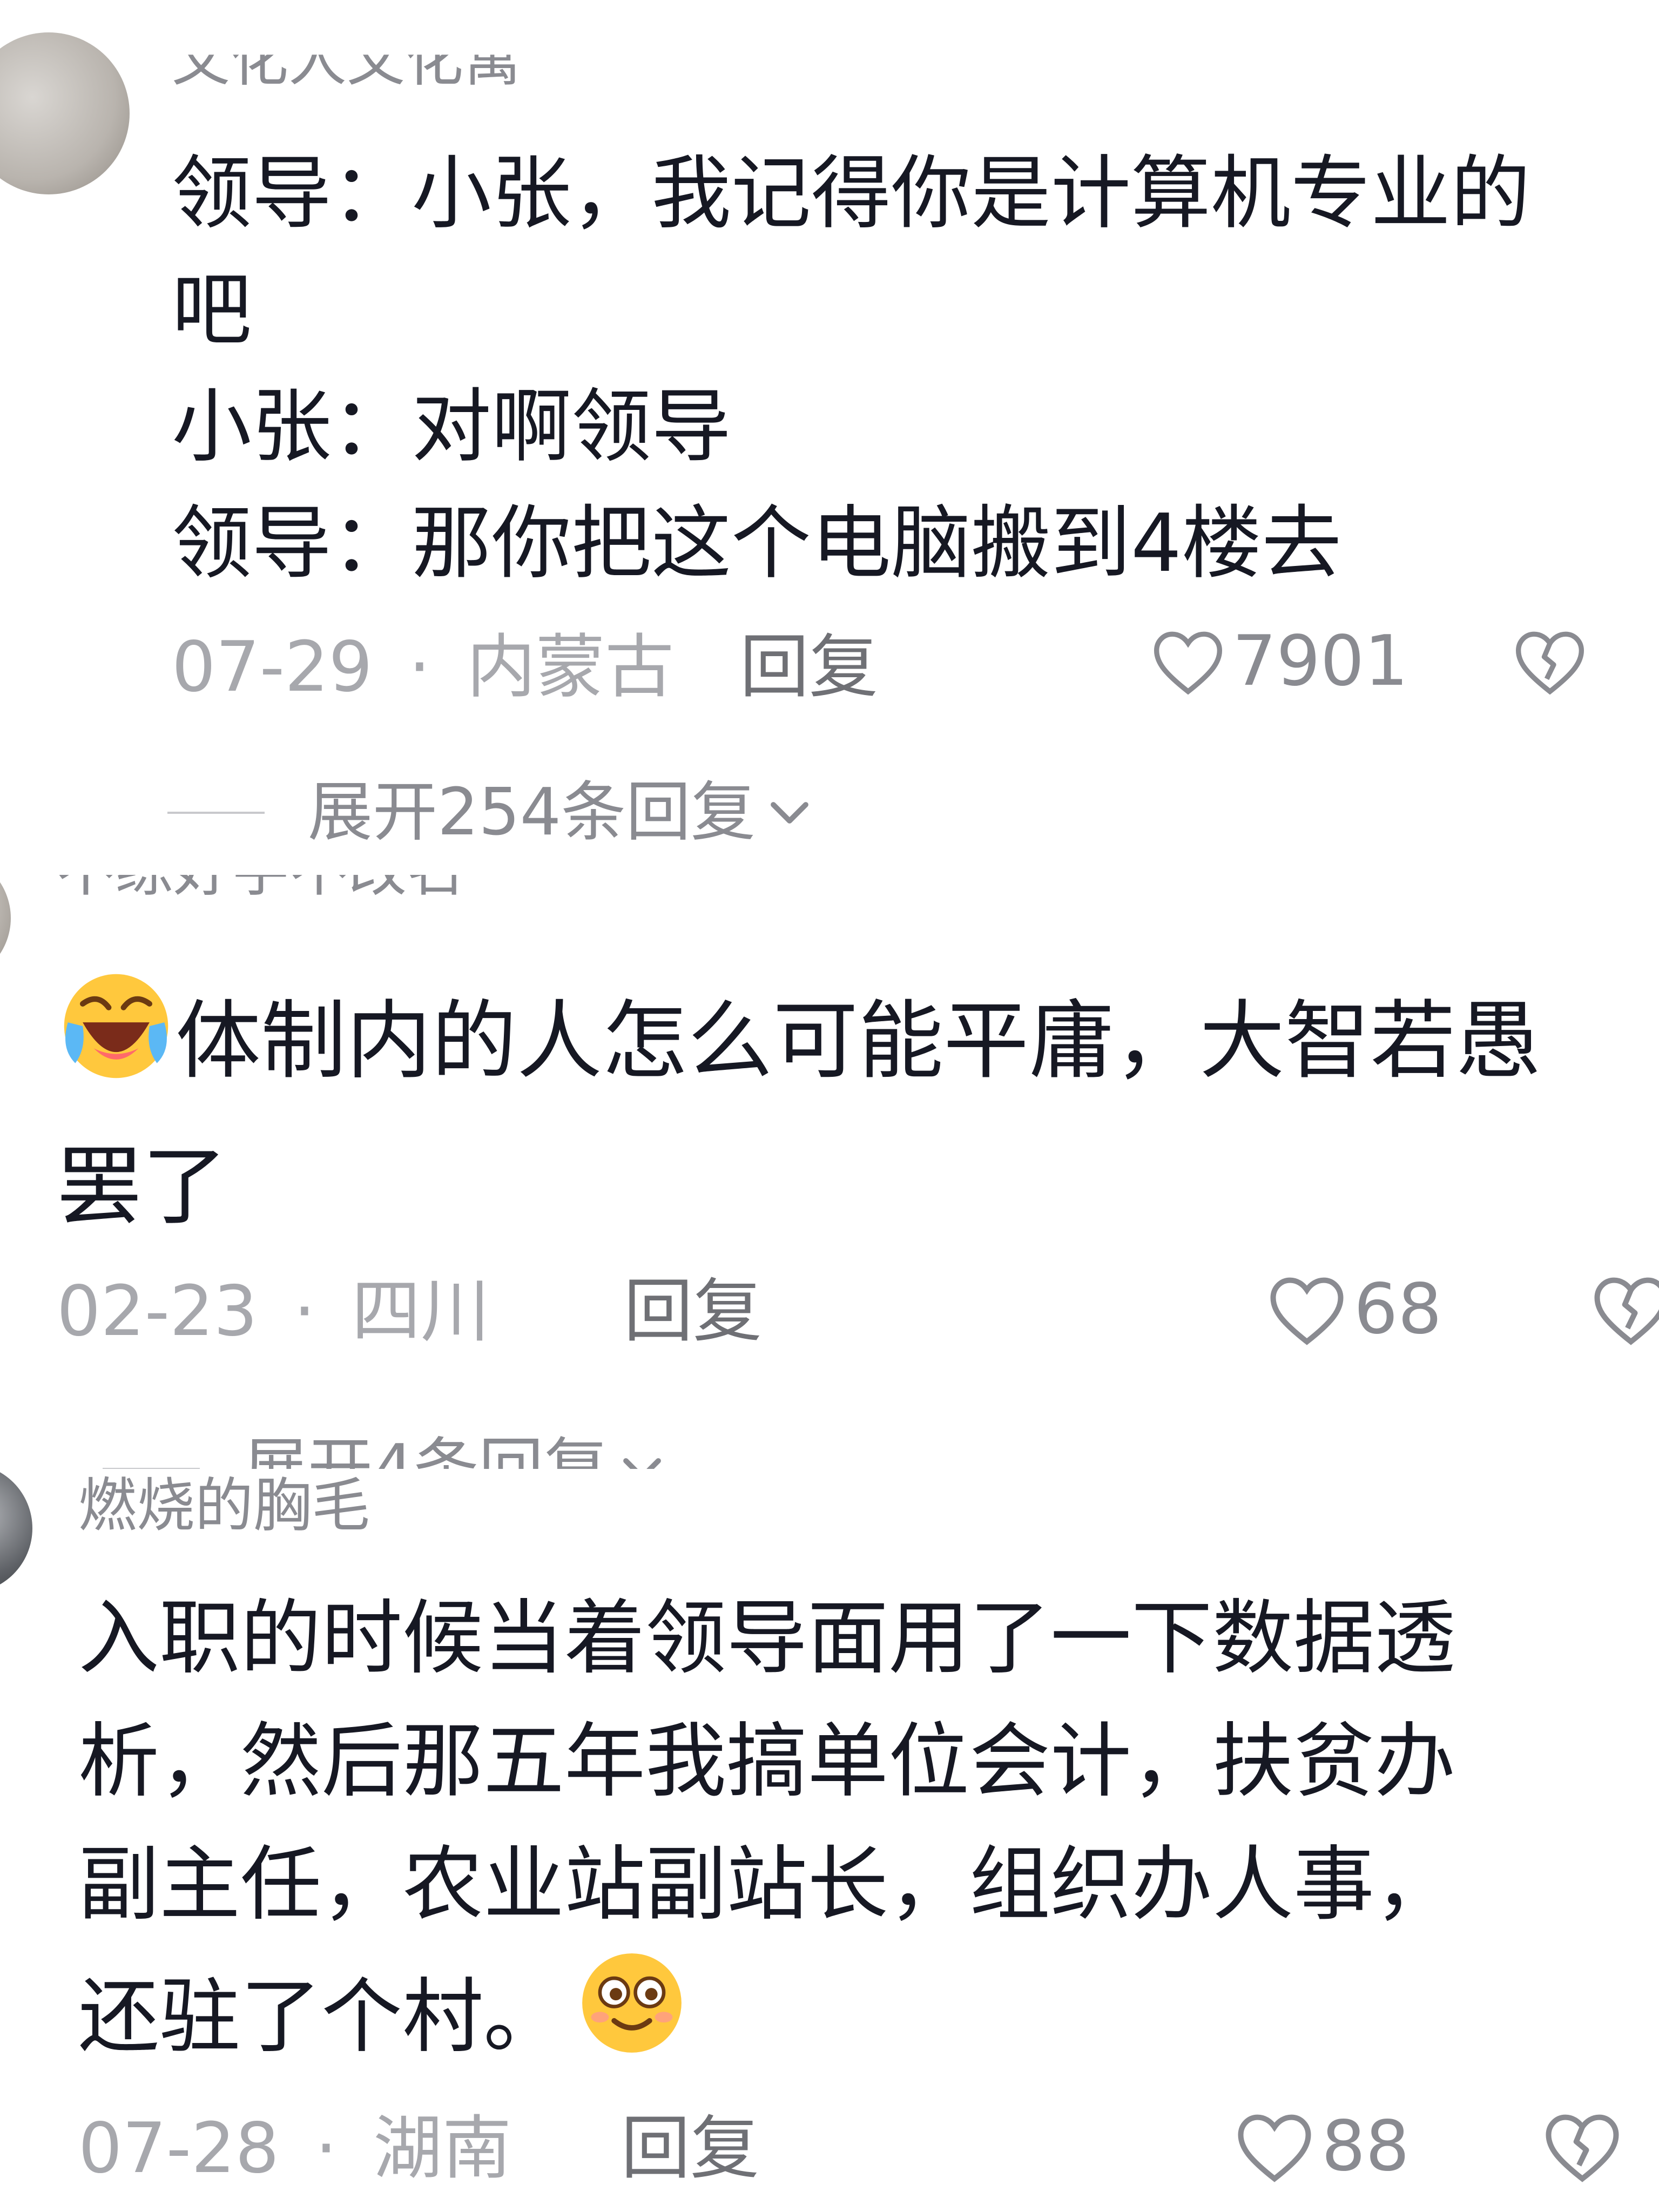 The image size is (1659, 2212). I want to click on comment-location: 湖南, so click(442, 2148).